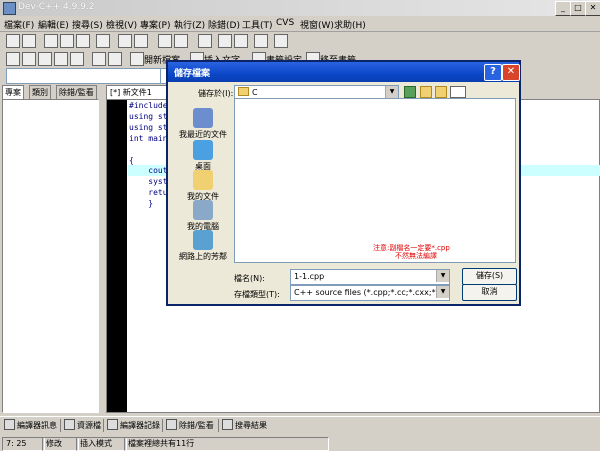 This screenshot has width=600, height=451. I want to click on close-file-icon, so click(83, 41).